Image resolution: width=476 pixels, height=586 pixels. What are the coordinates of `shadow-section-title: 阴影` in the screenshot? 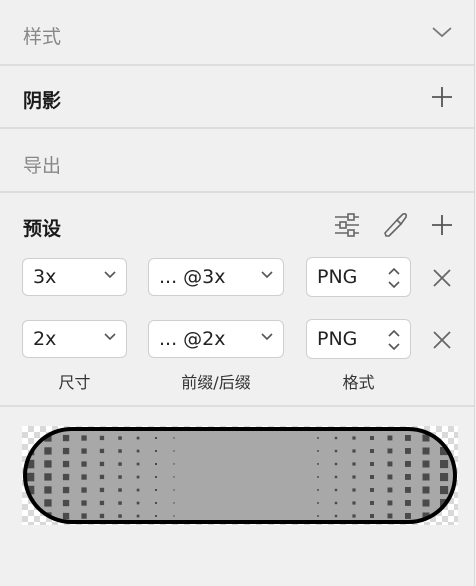 It's located at (42, 101).